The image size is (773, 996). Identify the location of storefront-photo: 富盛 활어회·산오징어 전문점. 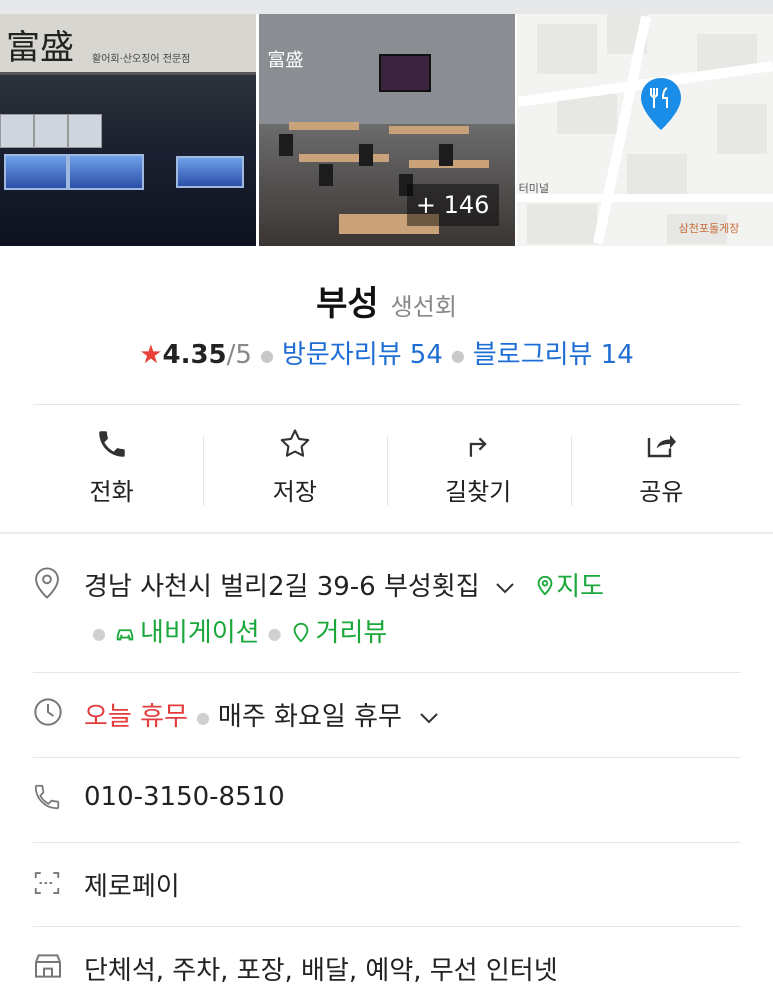
(128, 130).